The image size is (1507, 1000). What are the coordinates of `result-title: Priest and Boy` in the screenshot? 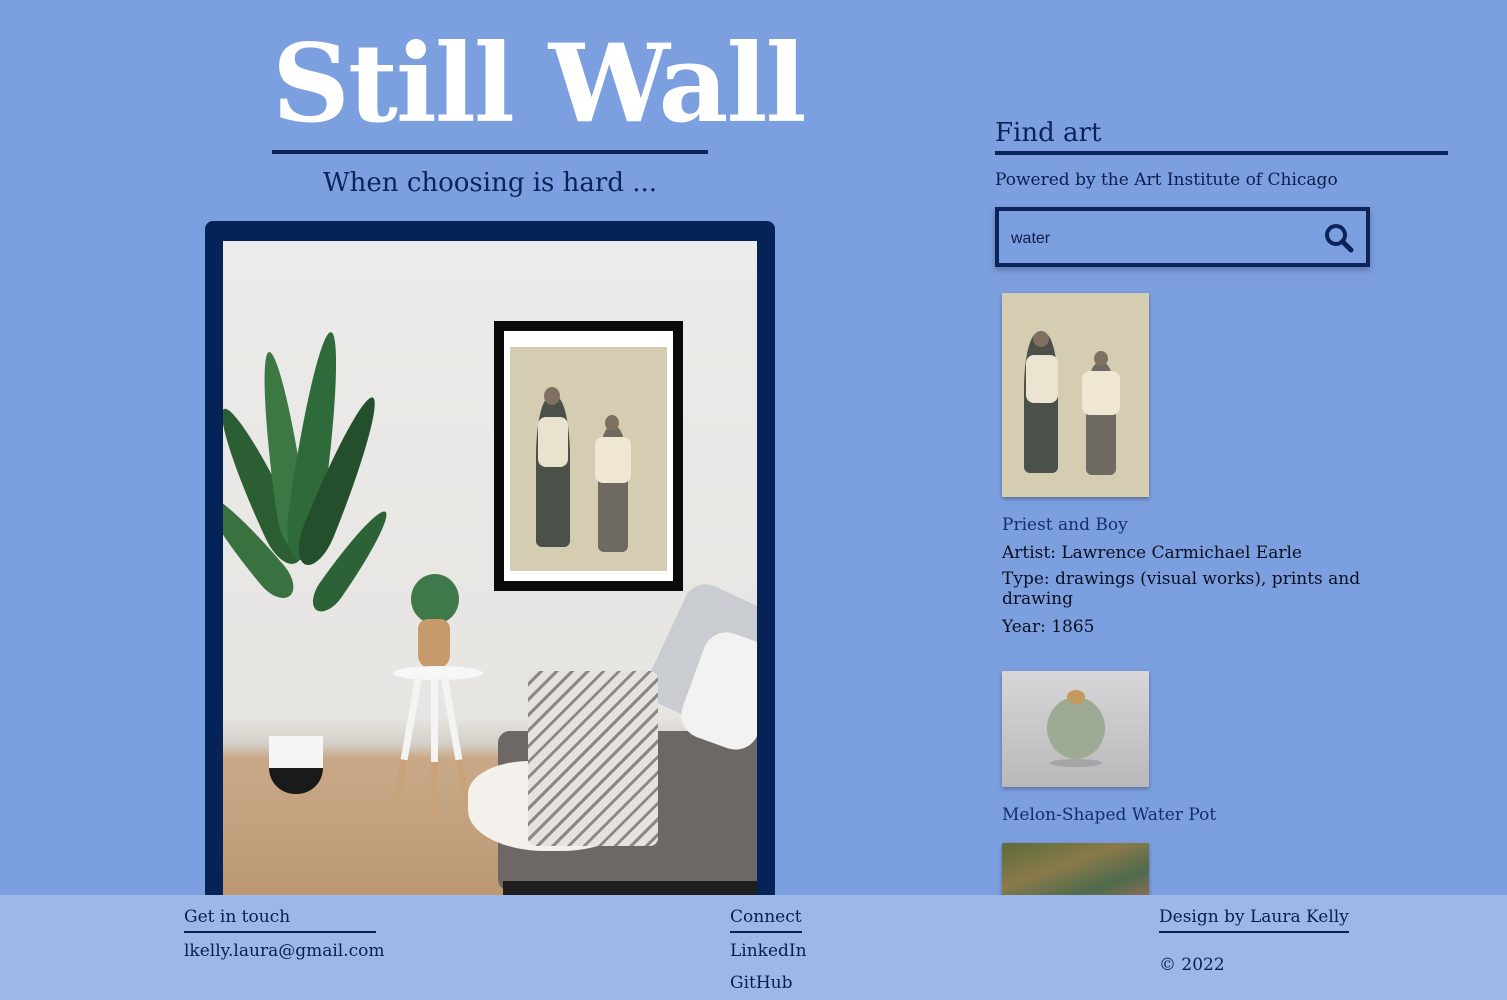 It's located at (1187, 525).